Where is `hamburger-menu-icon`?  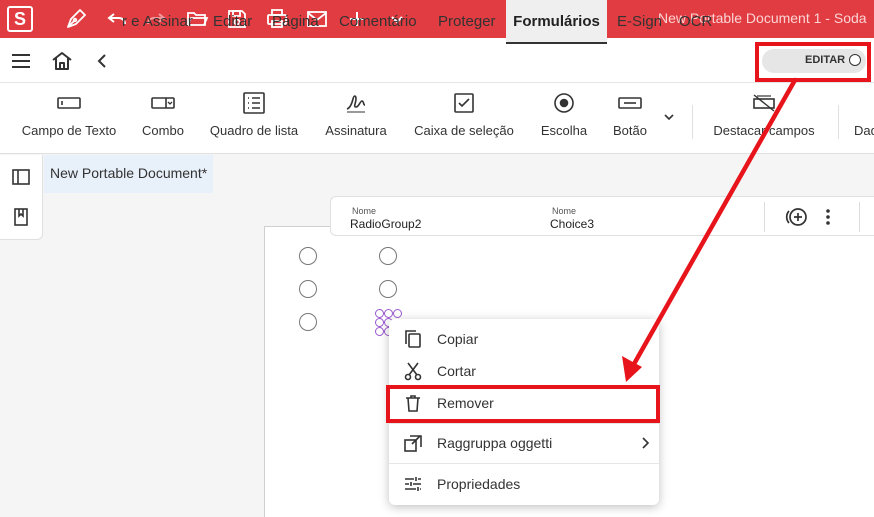 hamburger-menu-icon is located at coordinates (21, 61).